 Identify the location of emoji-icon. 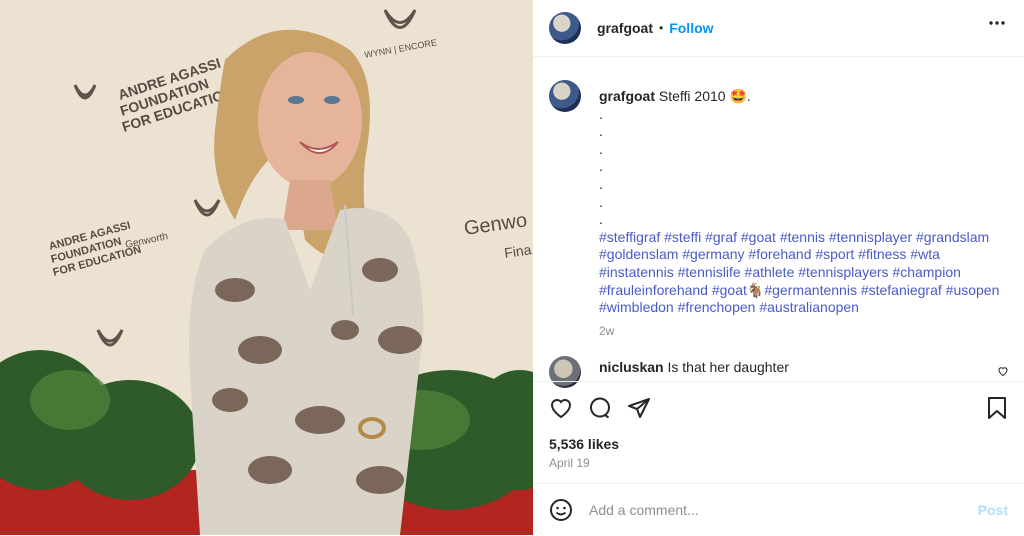
(561, 512).